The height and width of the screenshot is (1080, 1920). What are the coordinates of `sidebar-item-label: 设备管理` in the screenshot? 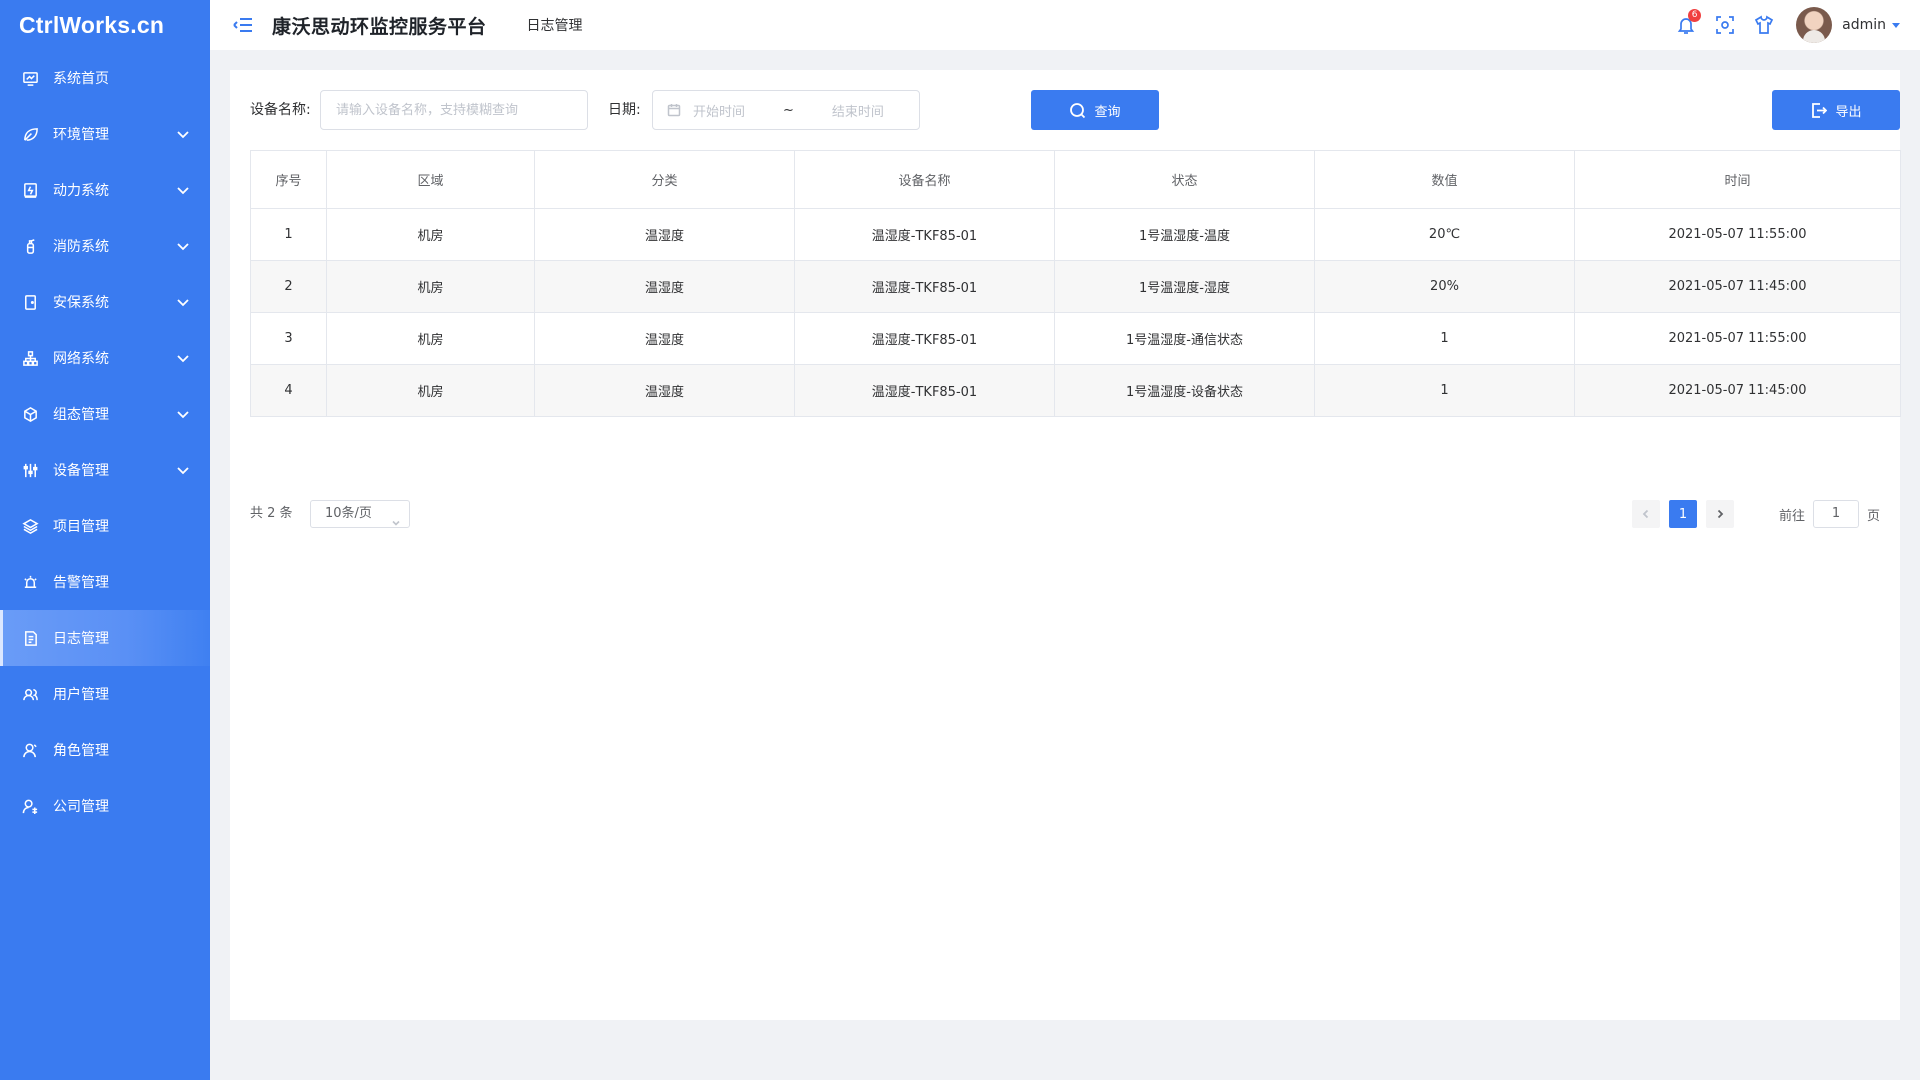 It's located at (81, 471).